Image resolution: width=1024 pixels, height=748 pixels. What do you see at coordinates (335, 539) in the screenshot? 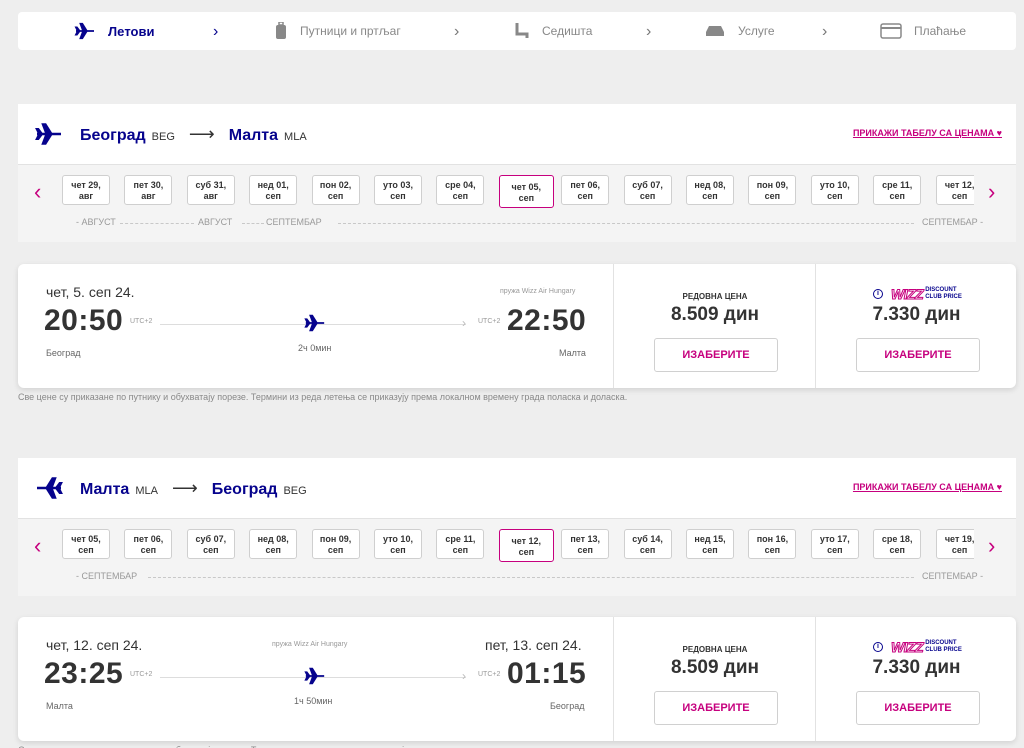
I see `date-day: пон 09,` at bounding box center [335, 539].